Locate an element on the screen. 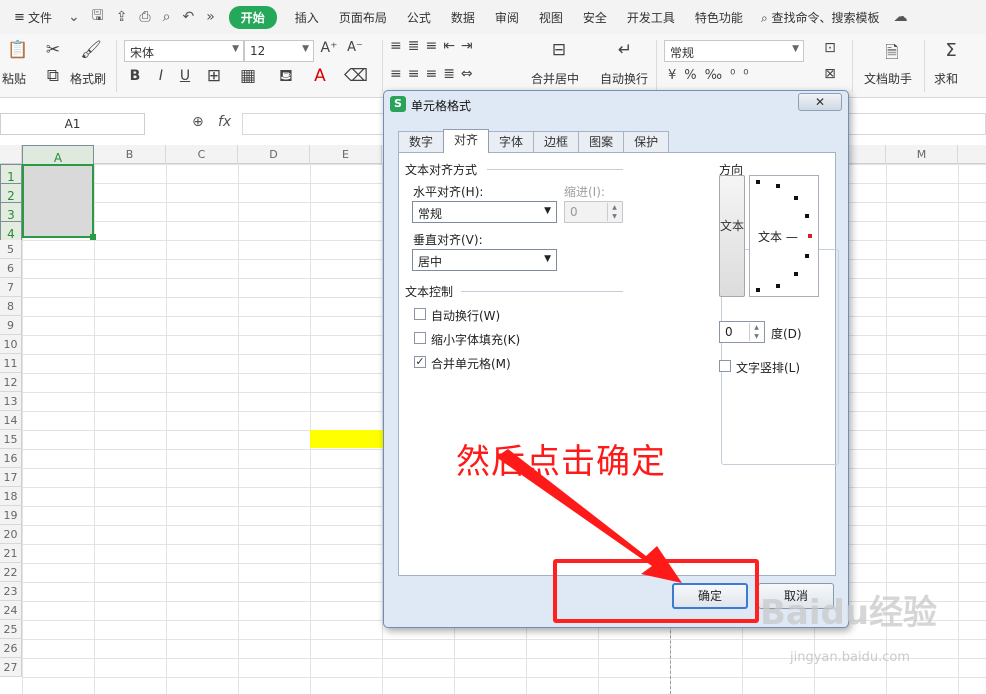 This screenshot has width=986, height=694. tab-alignment: 对齐 is located at coordinates (466, 141).